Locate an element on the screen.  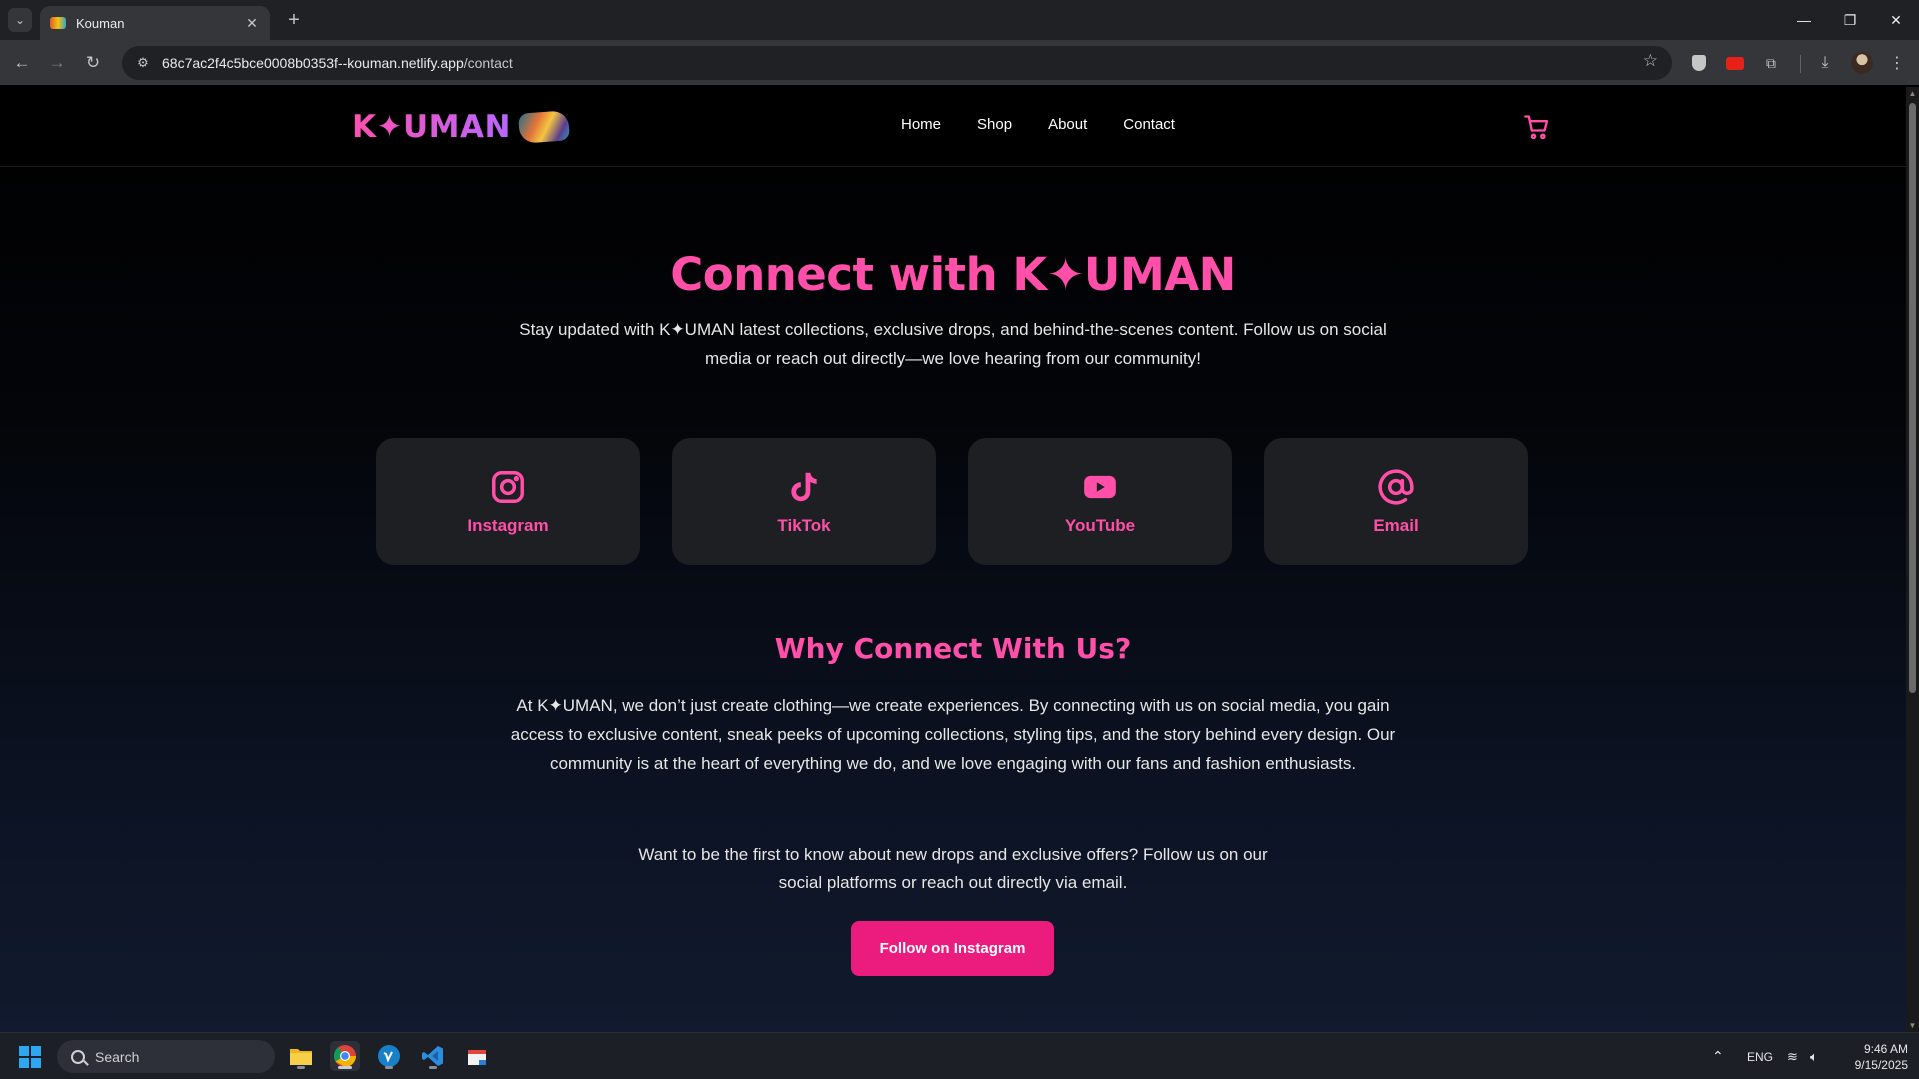
at-sign-icon is located at coordinates (1396, 486).